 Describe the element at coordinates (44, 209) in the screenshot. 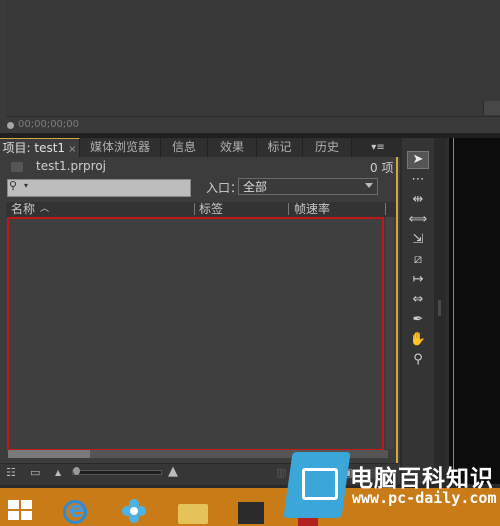

I see `sort-ascending-icon: ︿` at that location.